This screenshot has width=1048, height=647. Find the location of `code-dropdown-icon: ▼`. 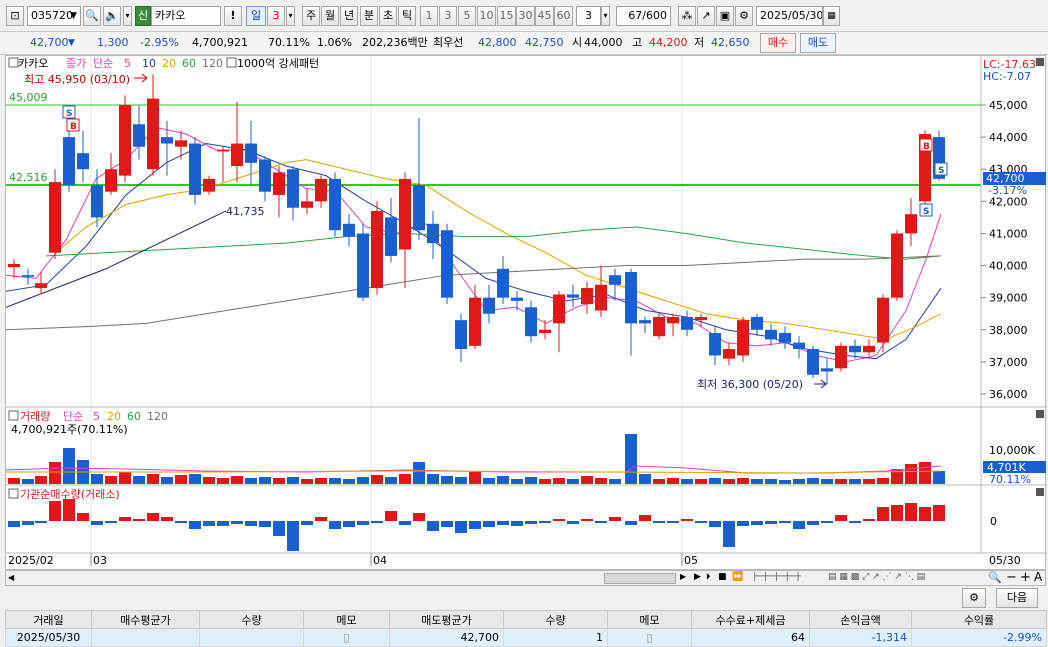

code-dropdown-icon: ▼ is located at coordinates (73, 16).